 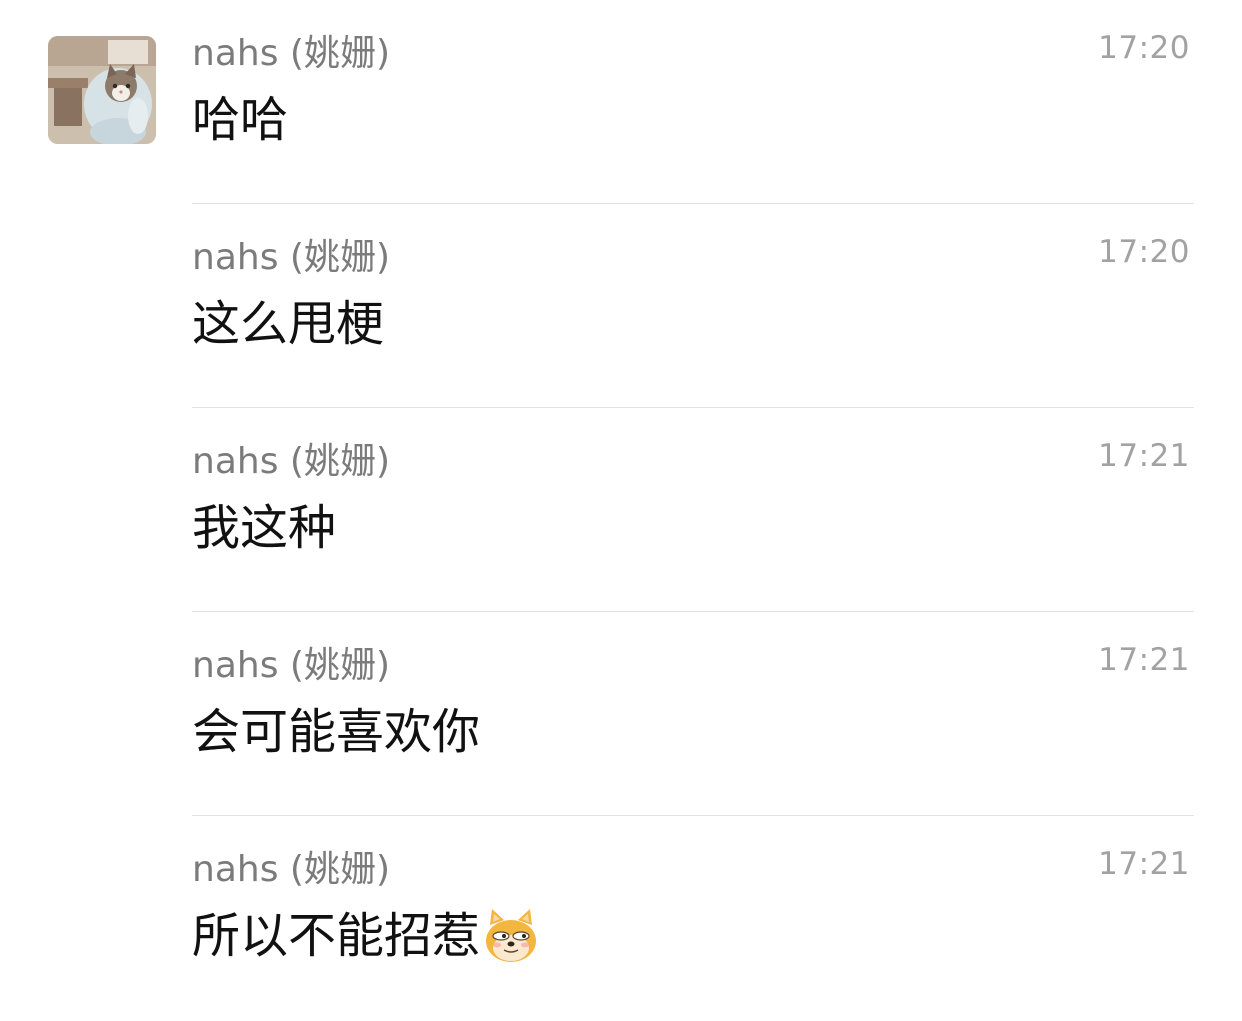 I want to click on avatar, so click(x=102, y=90).